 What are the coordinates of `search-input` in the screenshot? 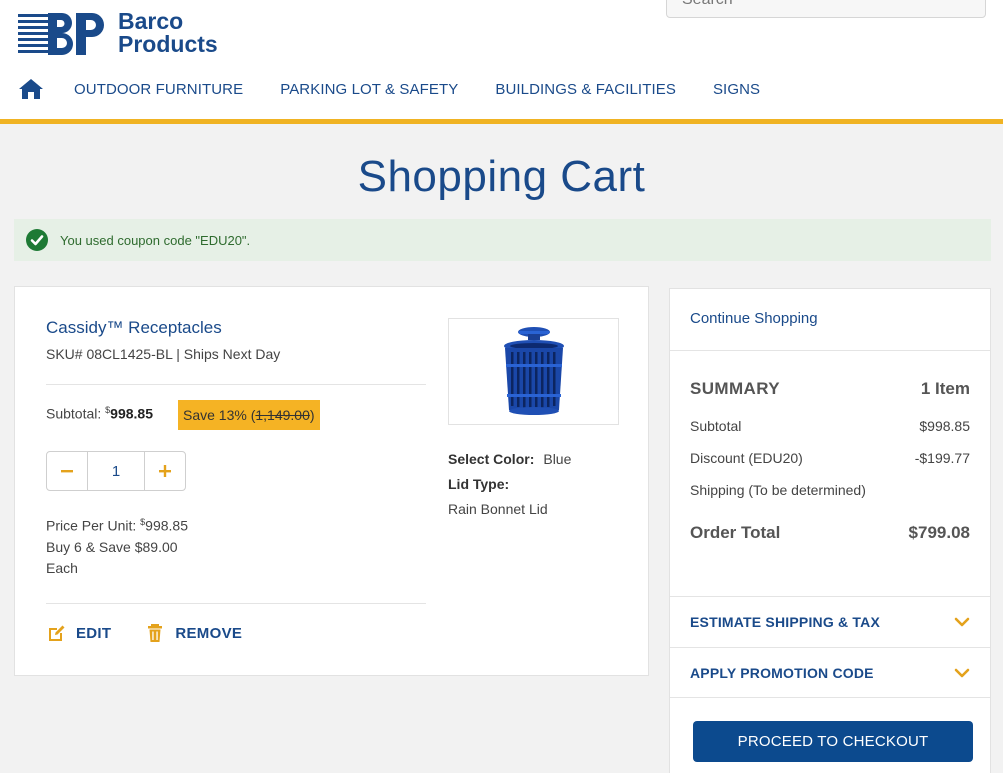 It's located at (826, 4).